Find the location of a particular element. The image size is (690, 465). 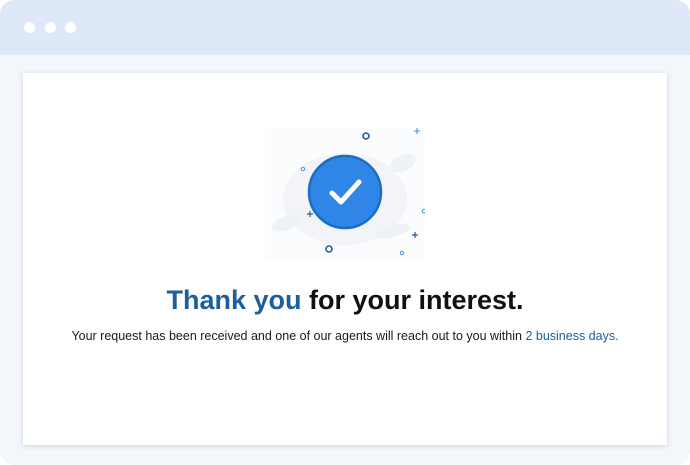

check-circle-icon is located at coordinates (345, 194).